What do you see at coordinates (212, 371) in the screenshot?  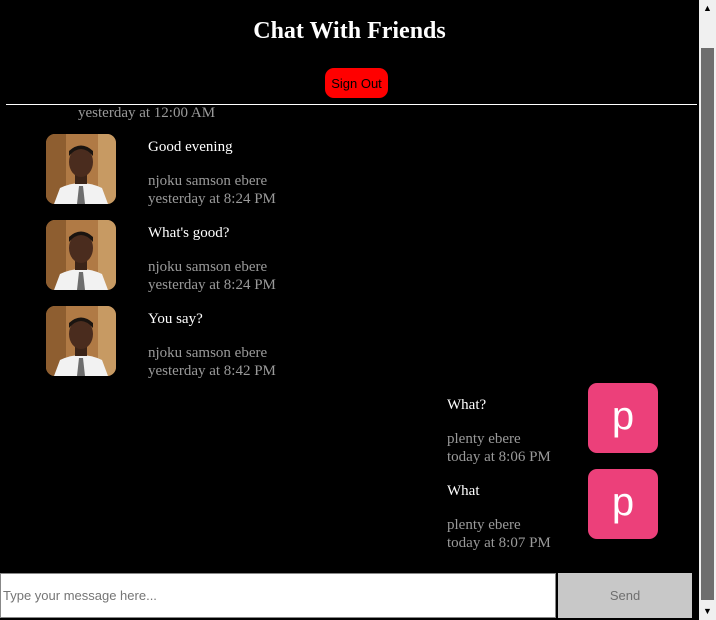 I see `message-timestamp: yesterday at 8:42 PM` at bounding box center [212, 371].